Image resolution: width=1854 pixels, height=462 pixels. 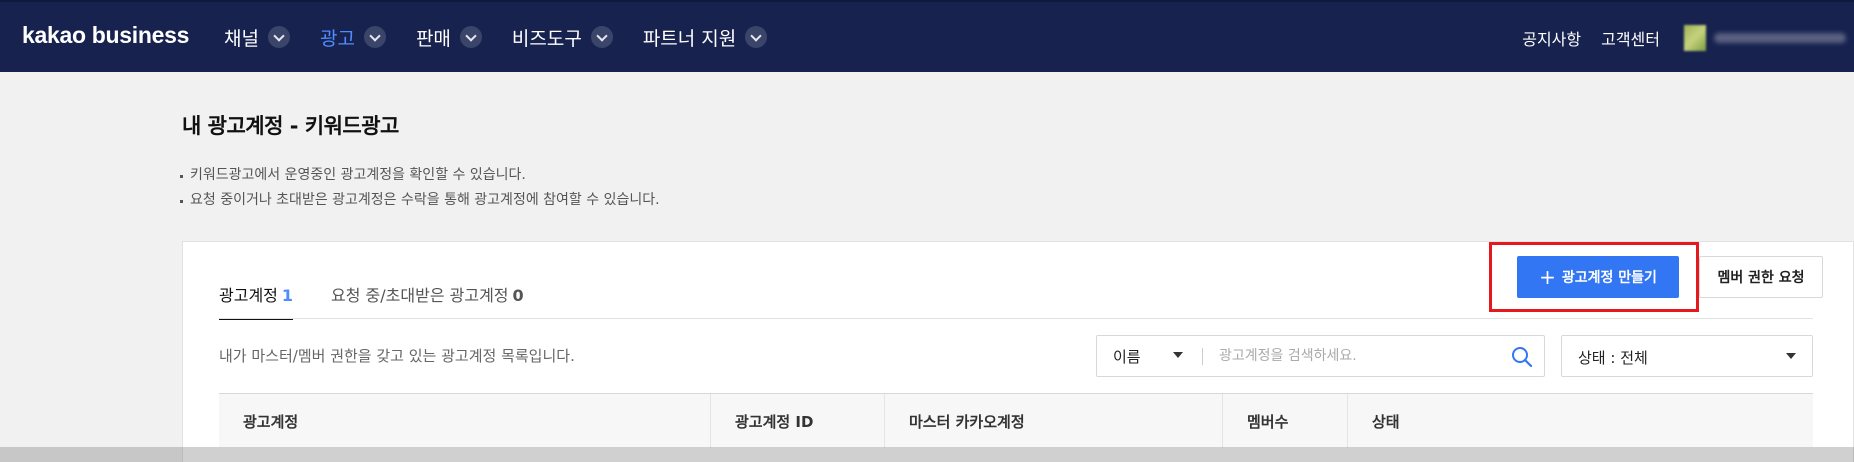 What do you see at coordinates (546, 38) in the screenshot?
I see `nav-item-label: 비즈도구` at bounding box center [546, 38].